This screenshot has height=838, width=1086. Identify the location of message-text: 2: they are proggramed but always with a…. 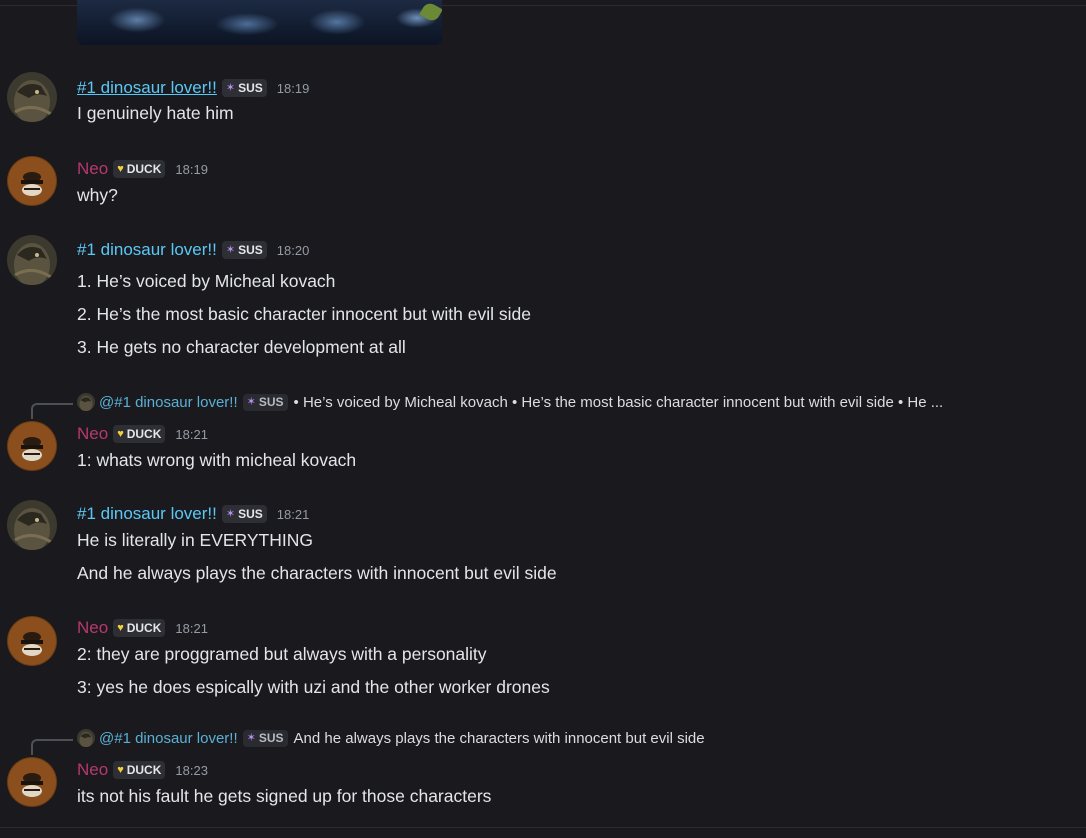
(282, 654).